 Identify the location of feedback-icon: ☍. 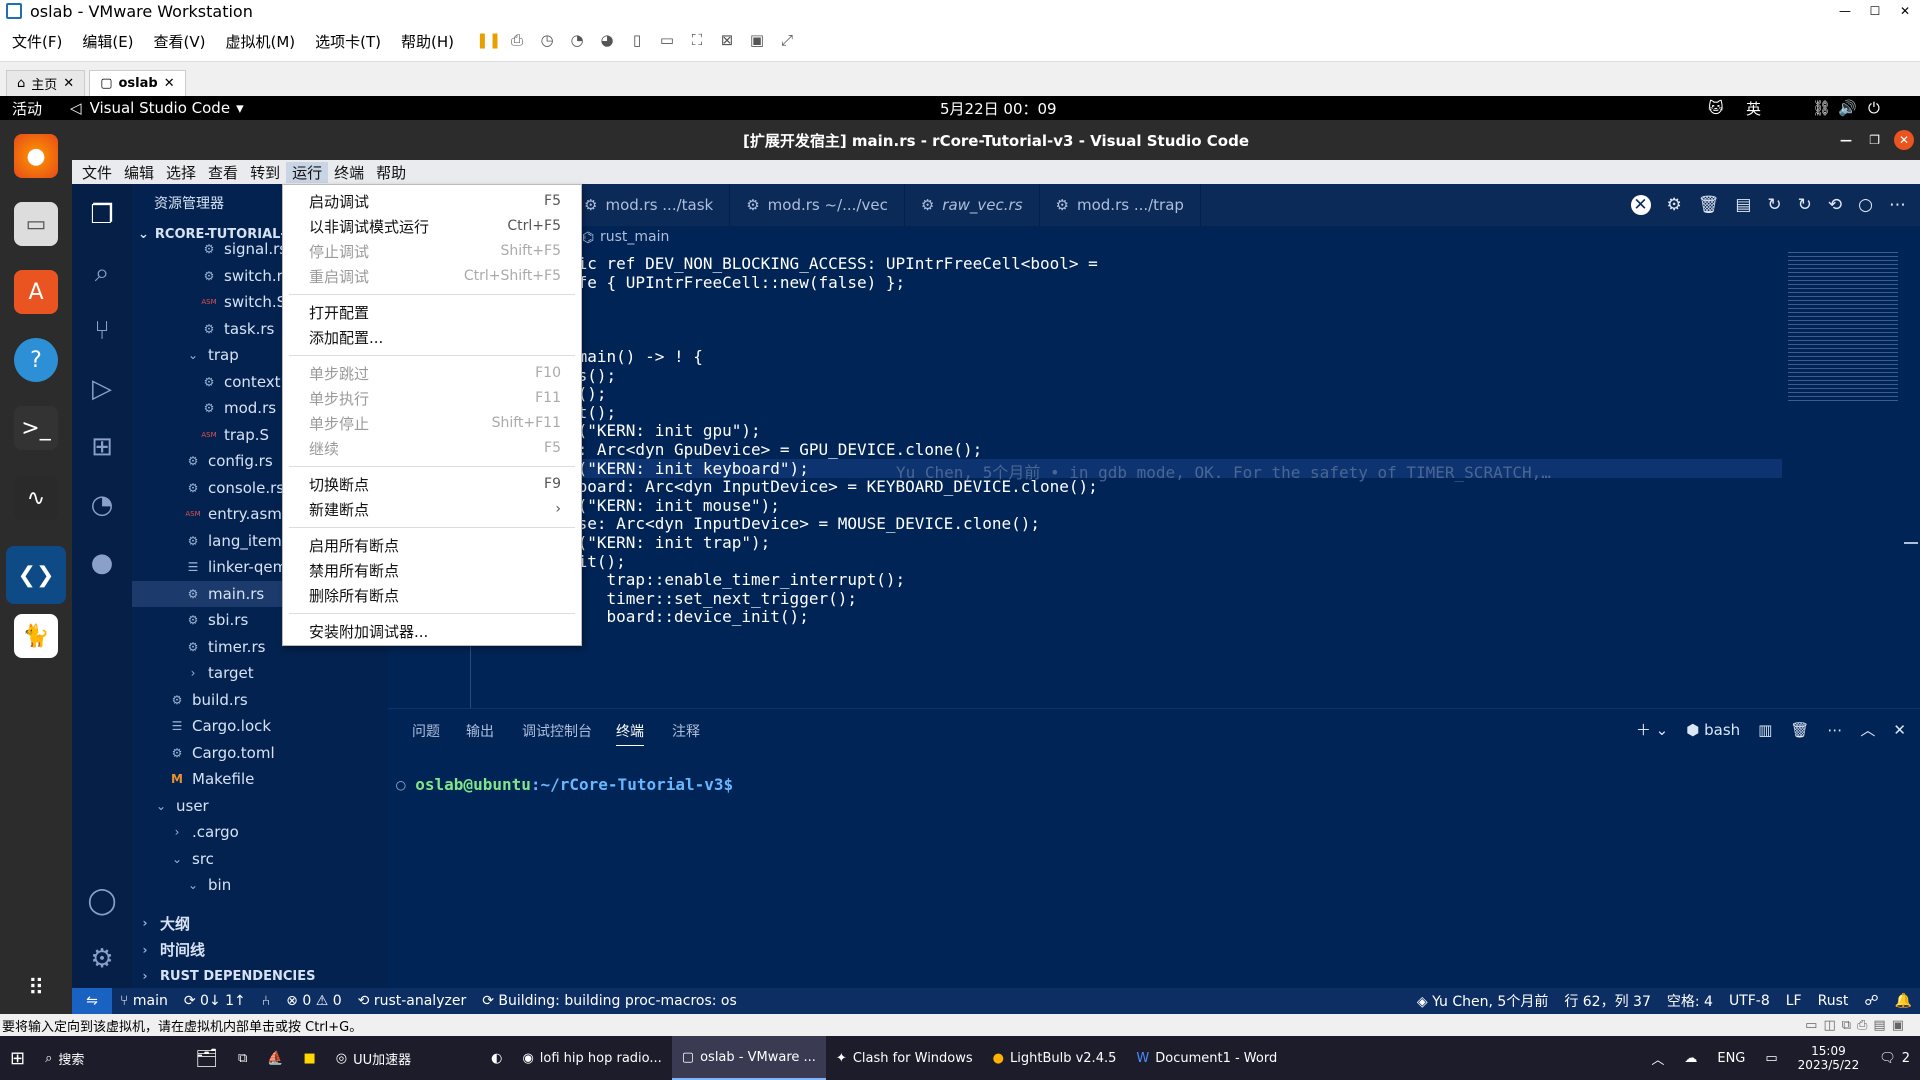
(1871, 1001).